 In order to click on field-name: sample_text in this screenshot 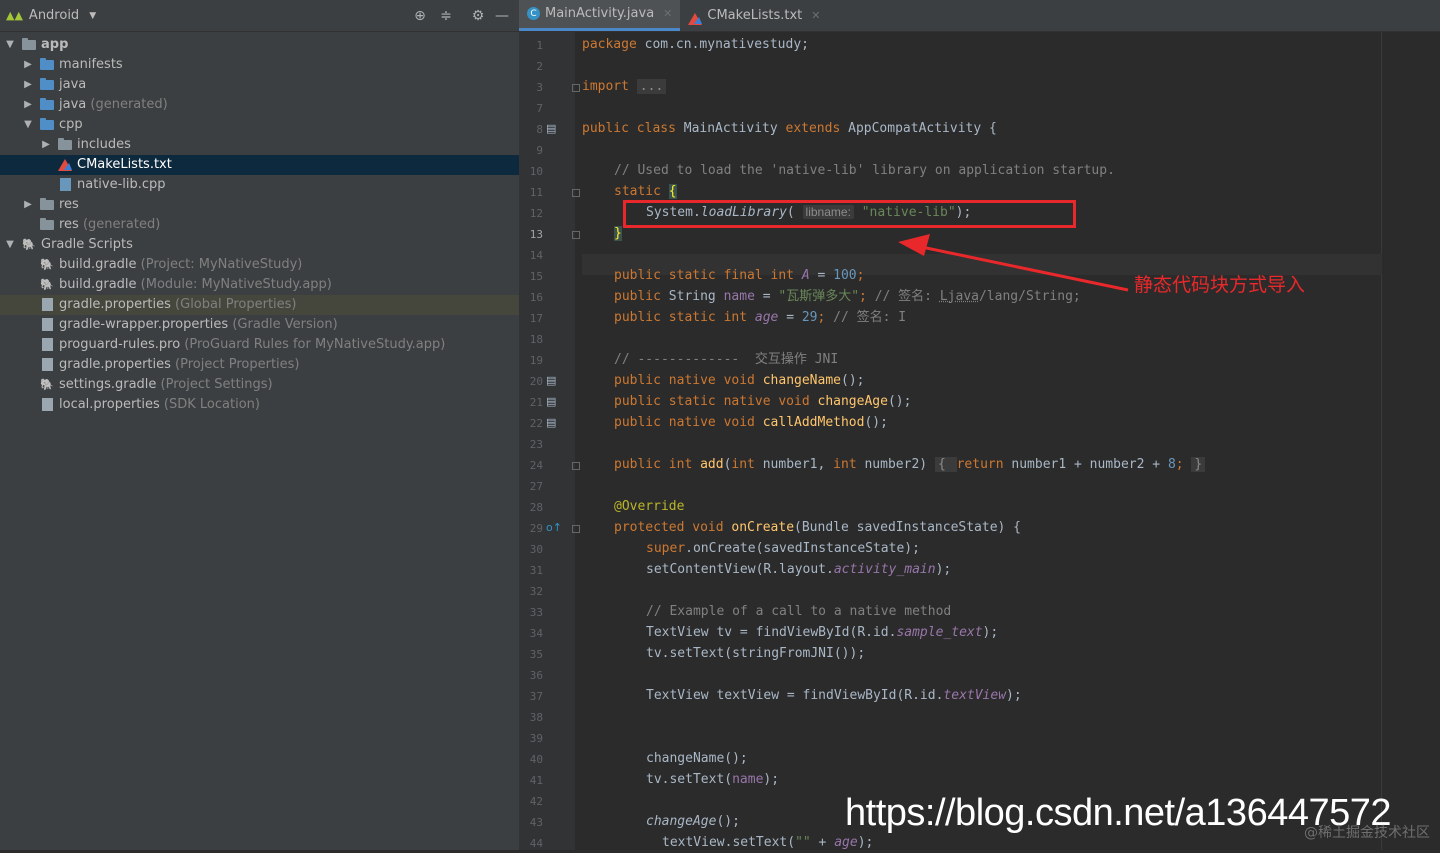, I will do `click(939, 632)`.